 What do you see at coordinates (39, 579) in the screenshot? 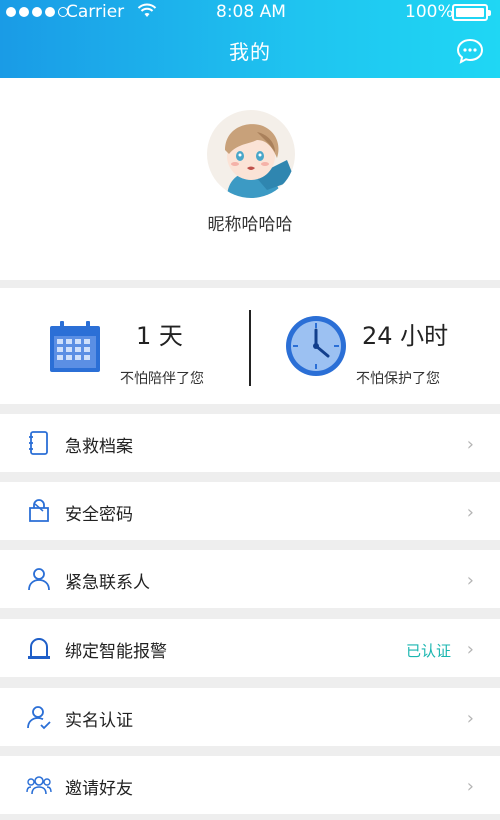
I see `person-icon` at bounding box center [39, 579].